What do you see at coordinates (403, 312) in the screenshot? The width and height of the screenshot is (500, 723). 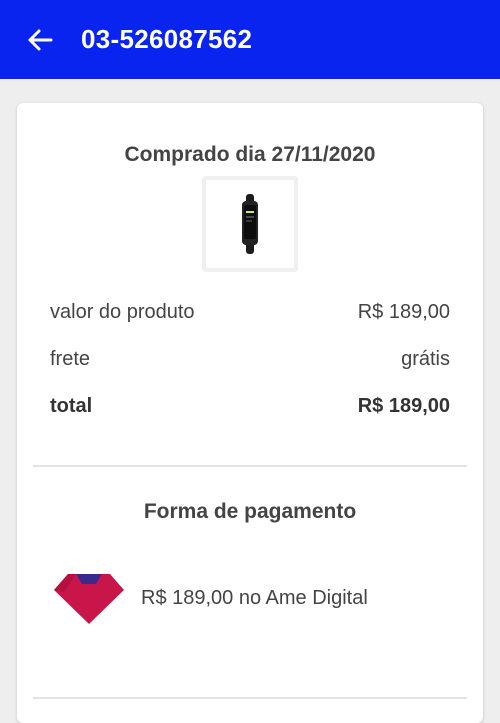 I see `product-value-amount: R$ 189,00` at bounding box center [403, 312].